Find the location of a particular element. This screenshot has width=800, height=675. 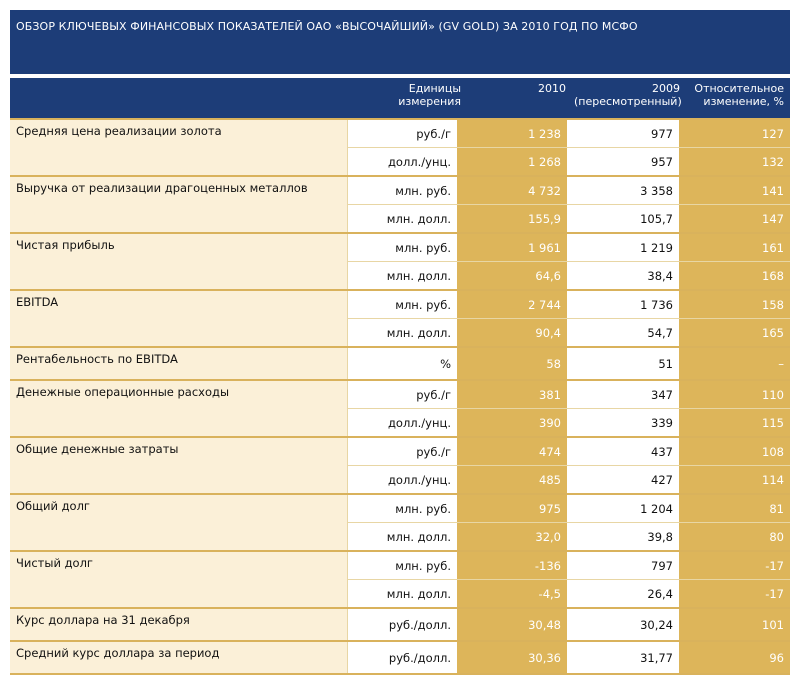

header-change: Относительное изменение, % is located at coordinates (733, 95).